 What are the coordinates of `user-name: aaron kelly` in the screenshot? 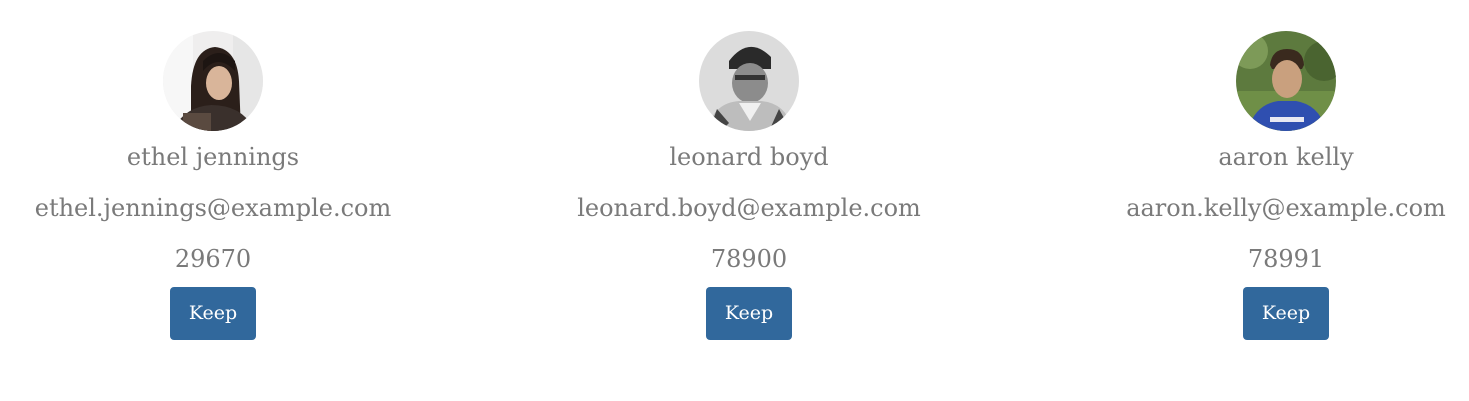 It's located at (1286, 157).